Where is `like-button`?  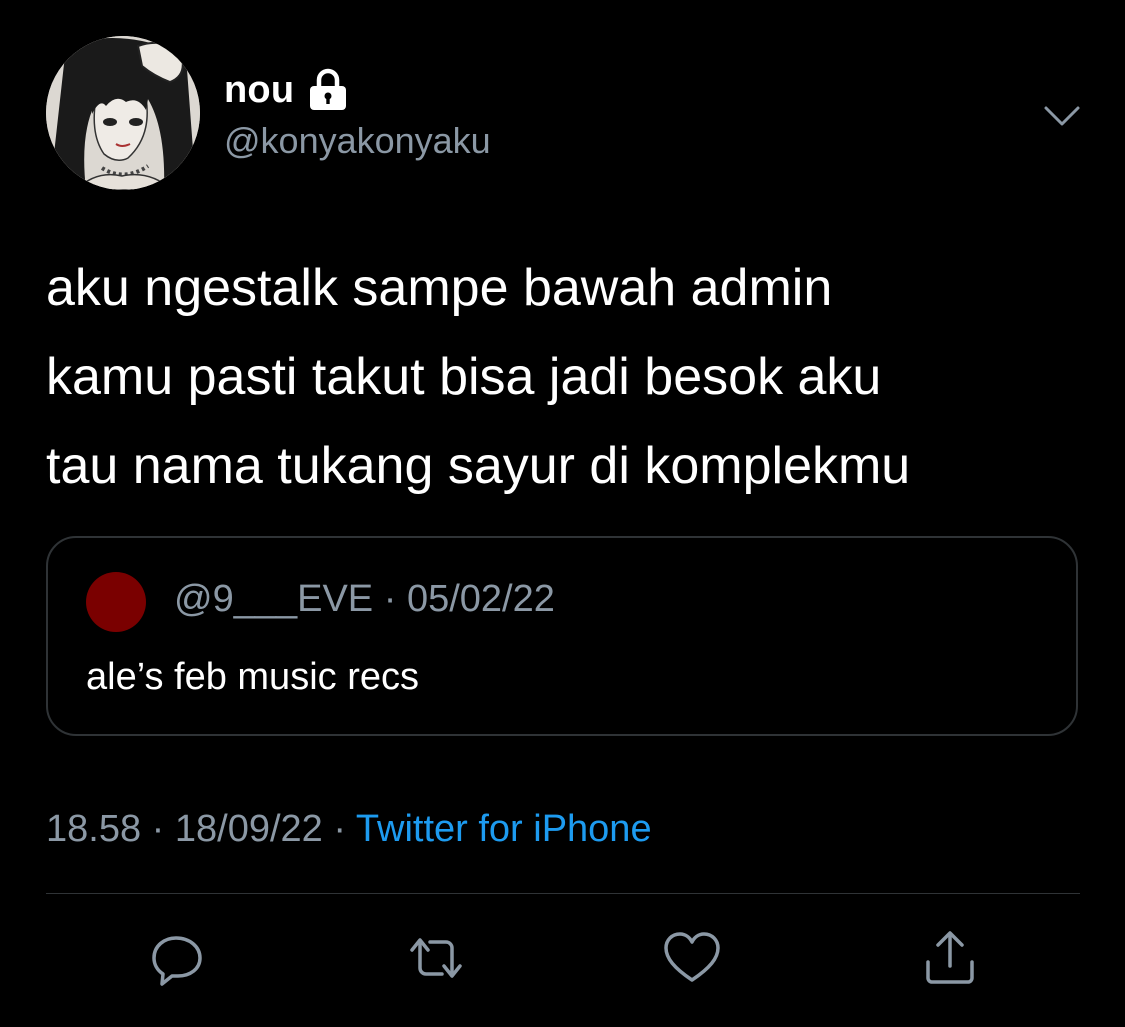
like-button is located at coordinates (692, 958).